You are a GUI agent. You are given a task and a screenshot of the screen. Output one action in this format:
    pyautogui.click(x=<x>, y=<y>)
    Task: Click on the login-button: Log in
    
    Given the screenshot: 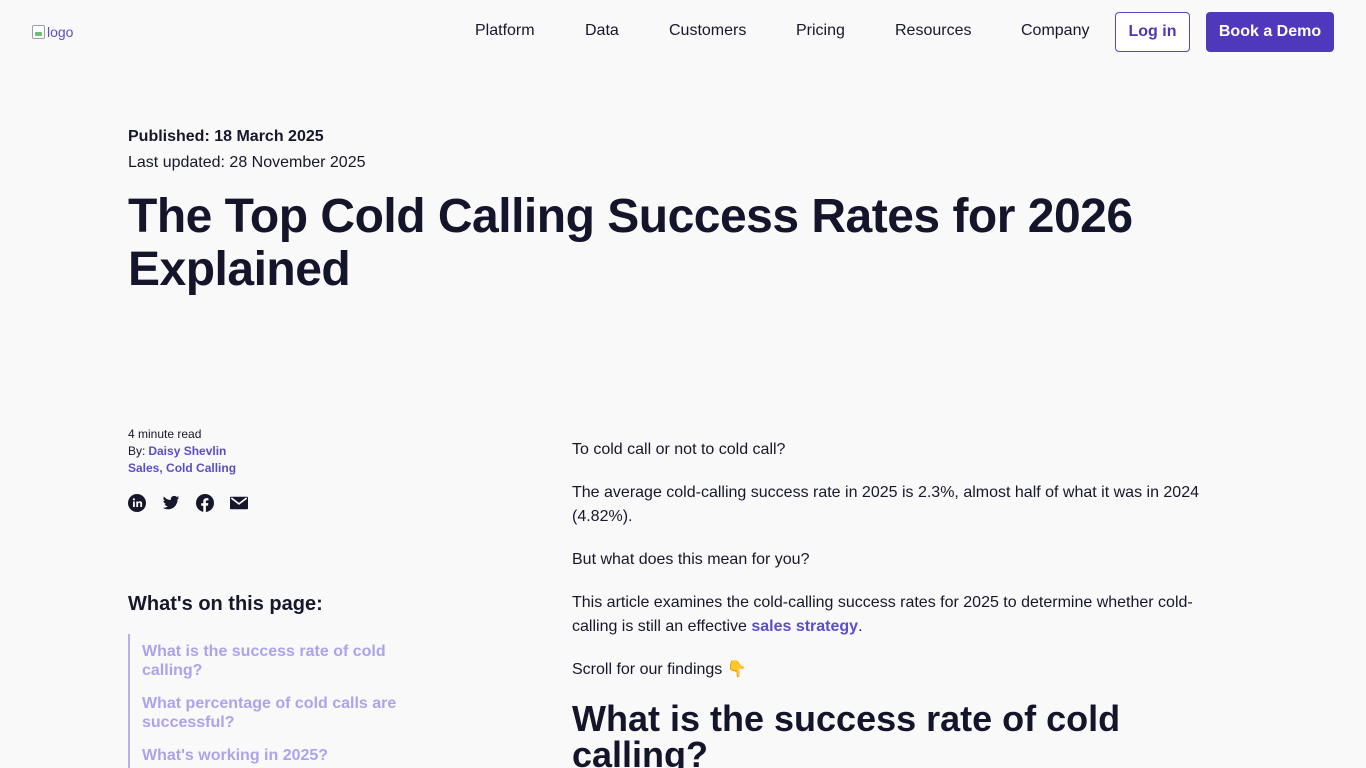 What is the action you would take?
    pyautogui.click(x=1152, y=32)
    